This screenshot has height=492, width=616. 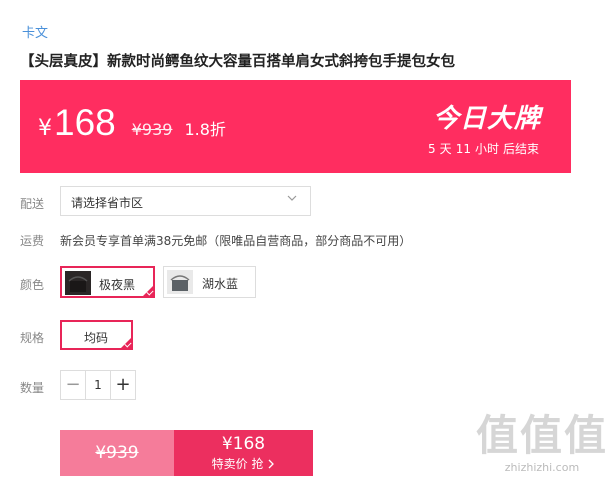 I want to click on buy-action-label: 特卖价 抢, so click(x=243, y=463).